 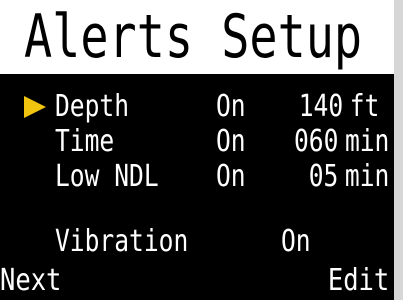 I want to click on alert-value-number: 140, so click(x=320, y=106).